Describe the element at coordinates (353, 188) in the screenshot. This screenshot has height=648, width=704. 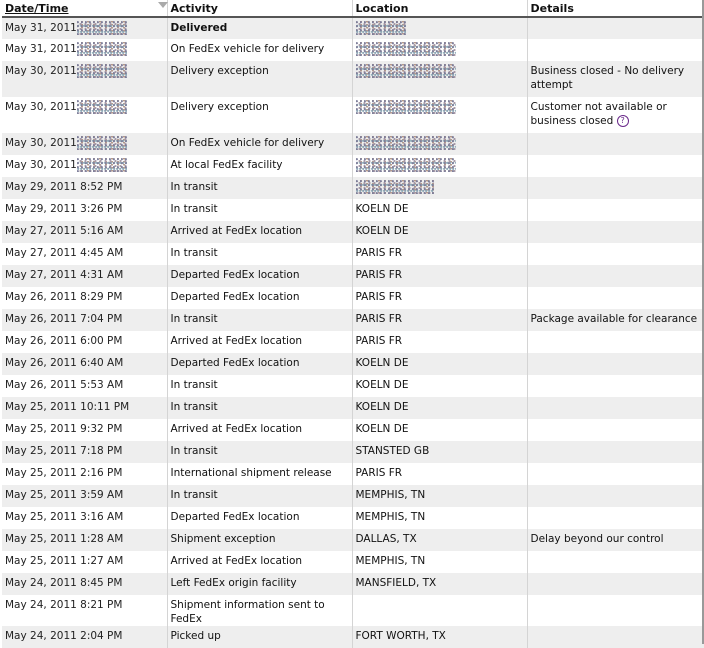
I see `table-row: May 29, 2011 8:52 PM In transit` at that location.